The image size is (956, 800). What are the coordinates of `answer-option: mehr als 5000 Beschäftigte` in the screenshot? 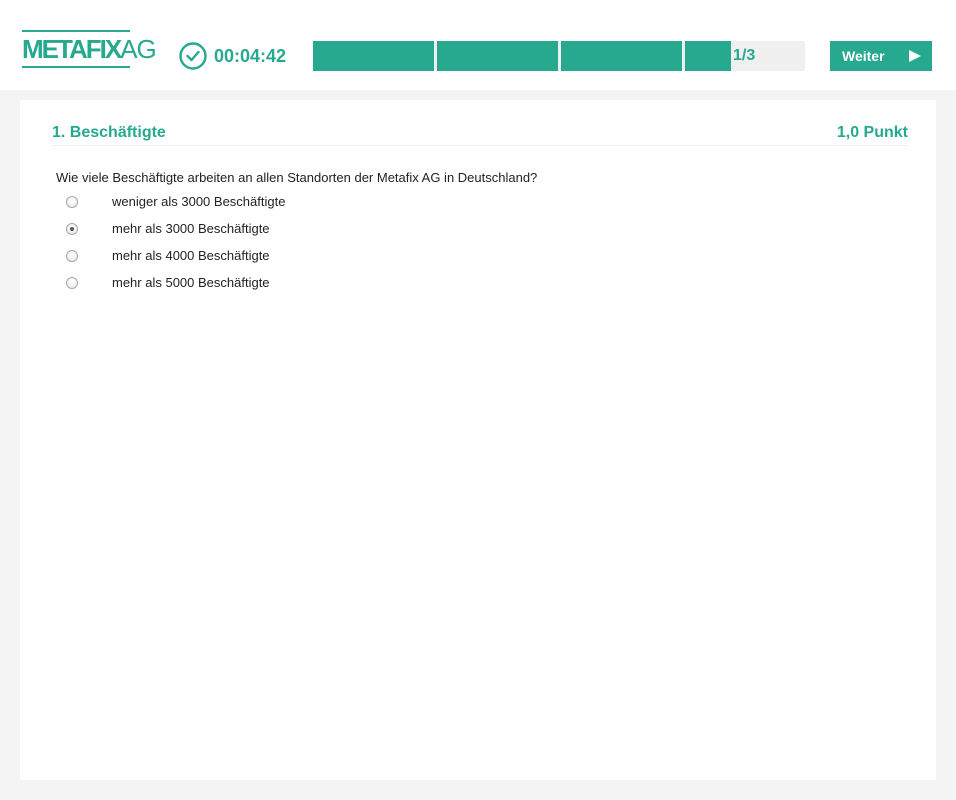 It's located at (266, 287).